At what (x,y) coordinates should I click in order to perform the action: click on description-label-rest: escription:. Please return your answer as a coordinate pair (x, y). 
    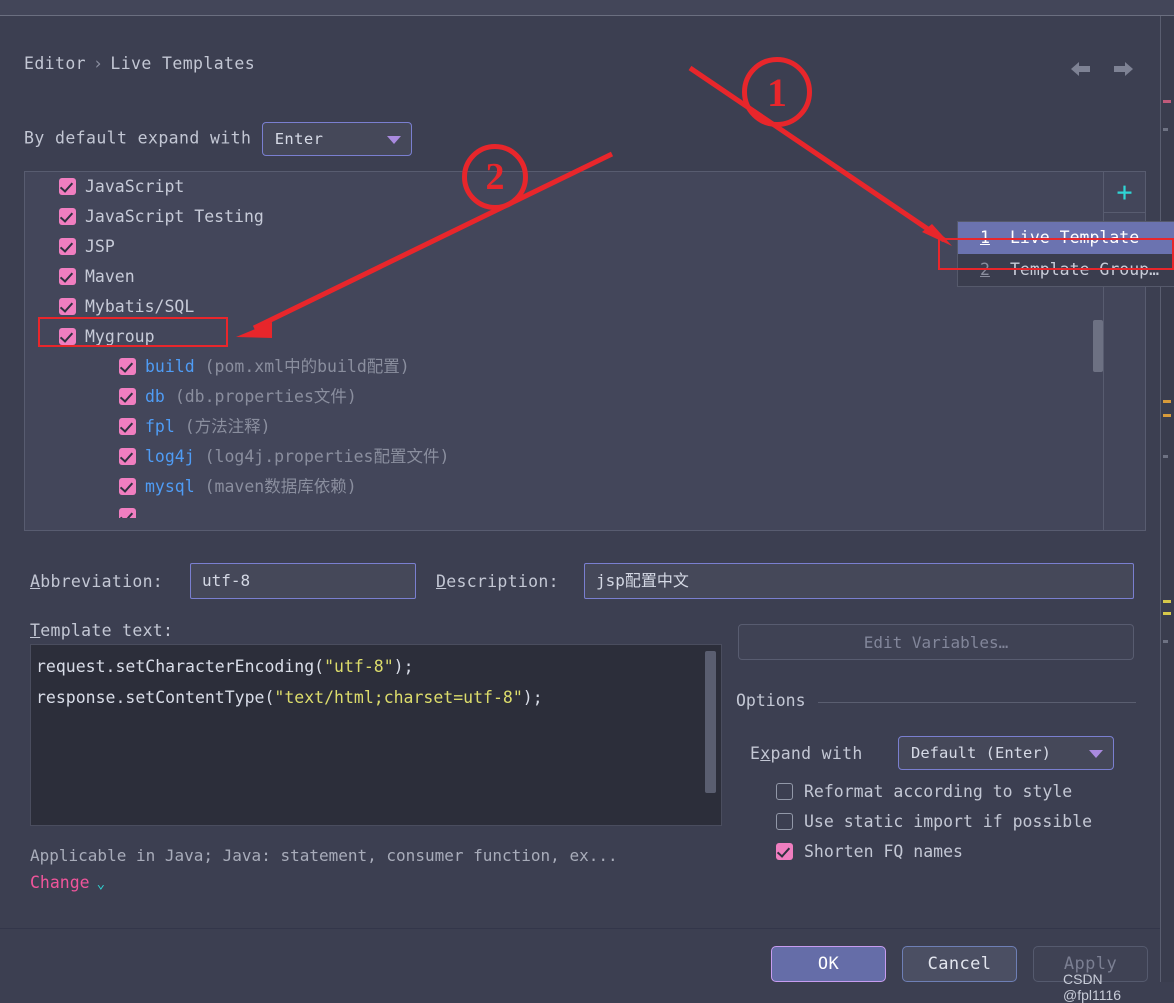
    Looking at the image, I should click on (502, 581).